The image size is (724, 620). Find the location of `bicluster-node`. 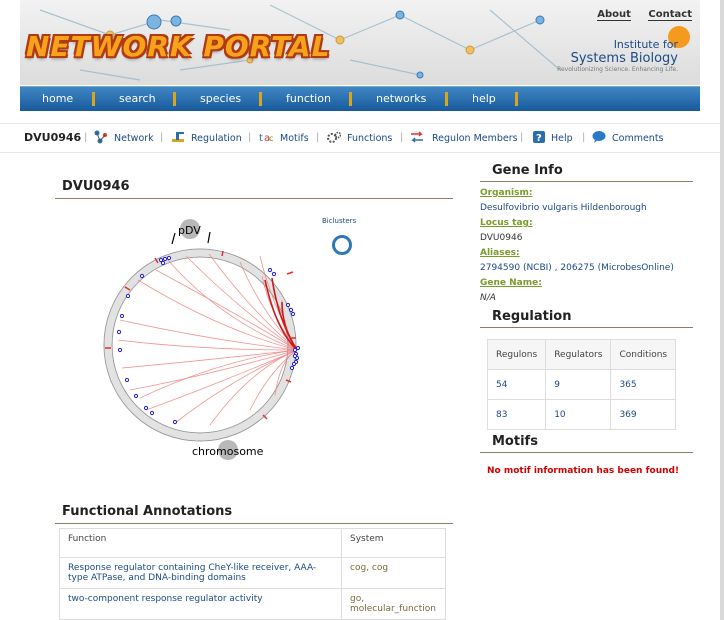

bicluster-node is located at coordinates (342, 245).